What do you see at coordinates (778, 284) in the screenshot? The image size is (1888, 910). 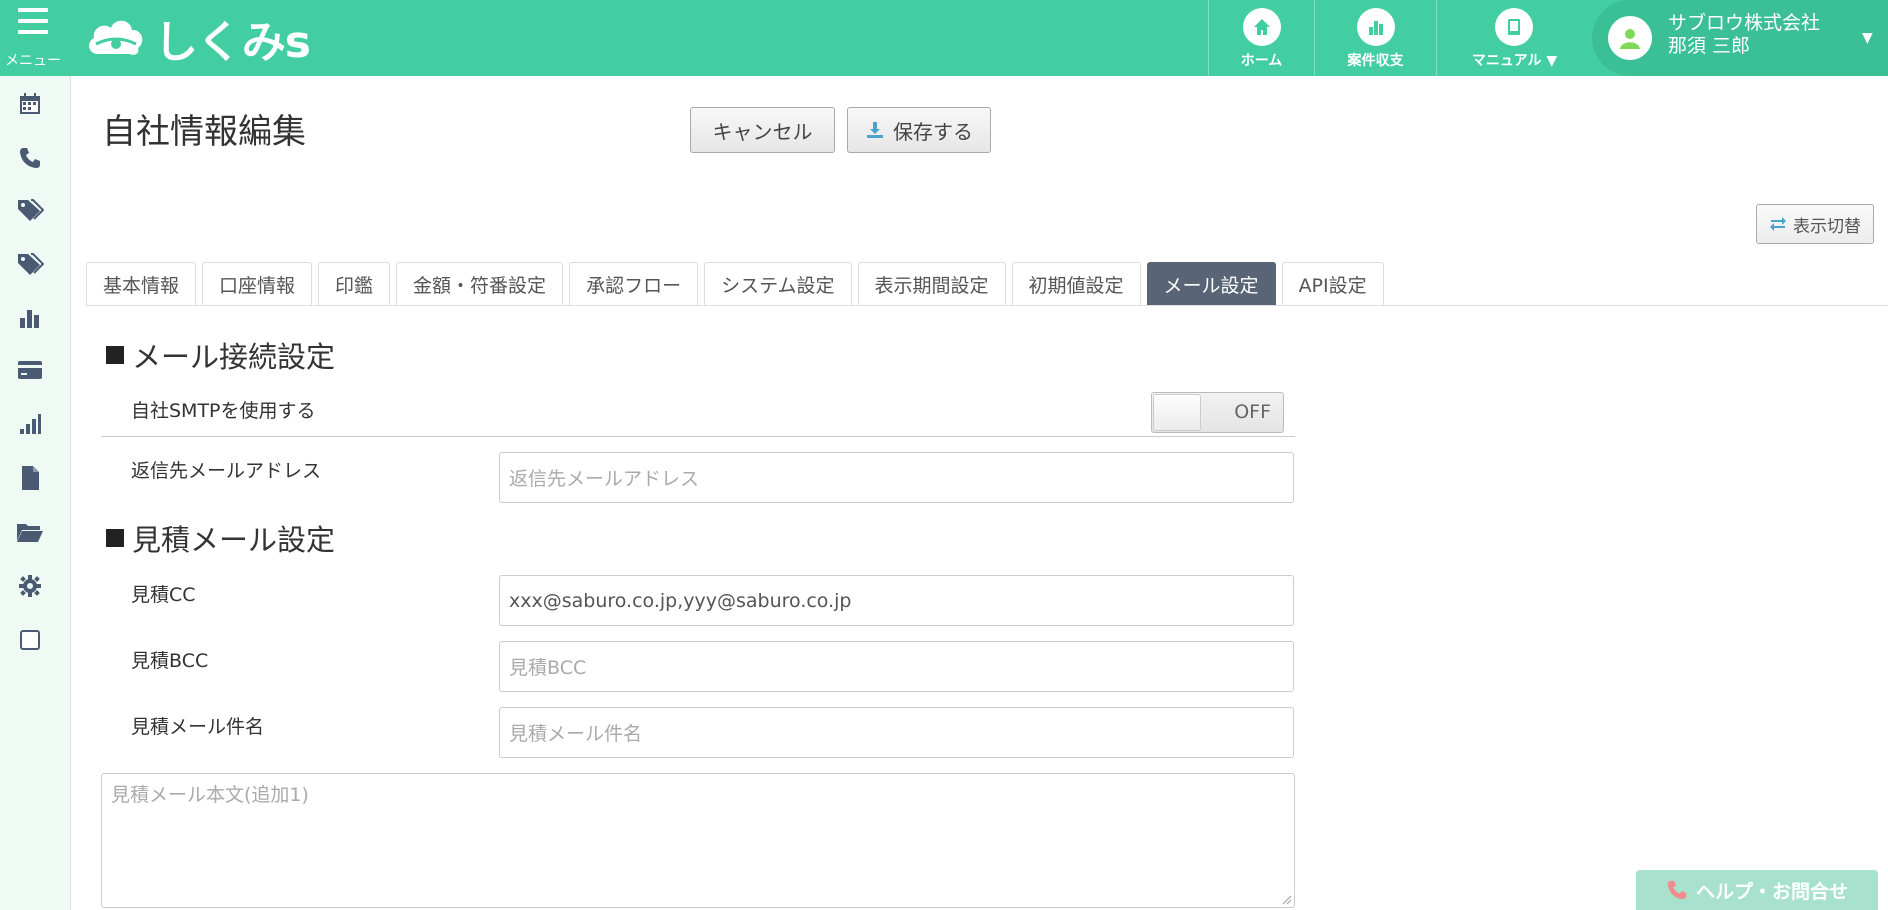 I see `tab-system-settings: システム設定` at bounding box center [778, 284].